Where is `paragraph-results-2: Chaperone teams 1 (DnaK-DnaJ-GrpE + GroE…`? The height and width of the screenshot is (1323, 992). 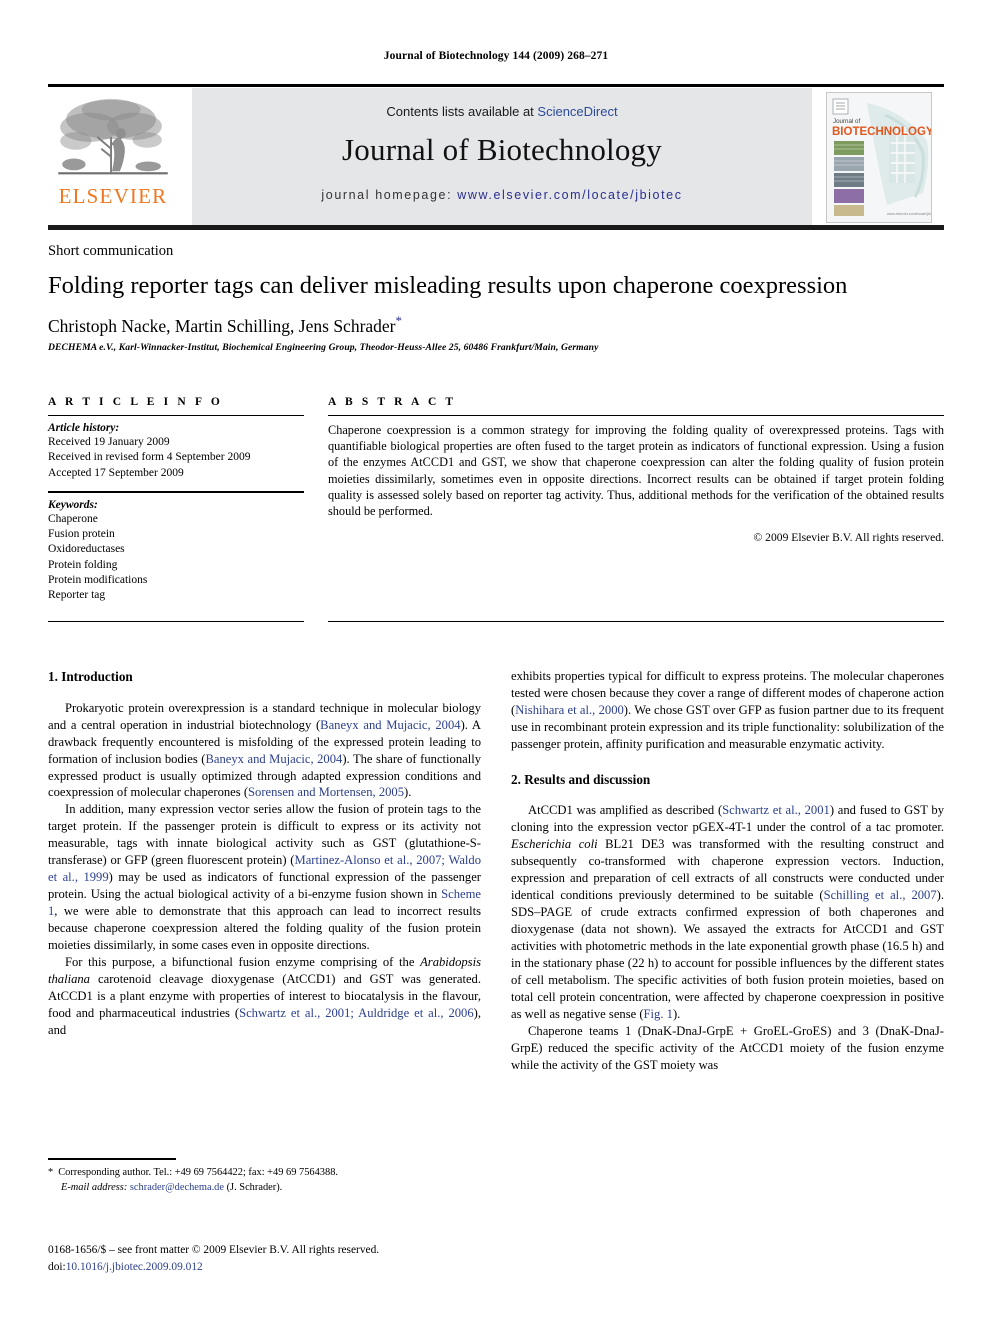
paragraph-results-2: Chaperone teams 1 (DnaK-DnaJ-GrpE + GroE… is located at coordinates (727, 1048).